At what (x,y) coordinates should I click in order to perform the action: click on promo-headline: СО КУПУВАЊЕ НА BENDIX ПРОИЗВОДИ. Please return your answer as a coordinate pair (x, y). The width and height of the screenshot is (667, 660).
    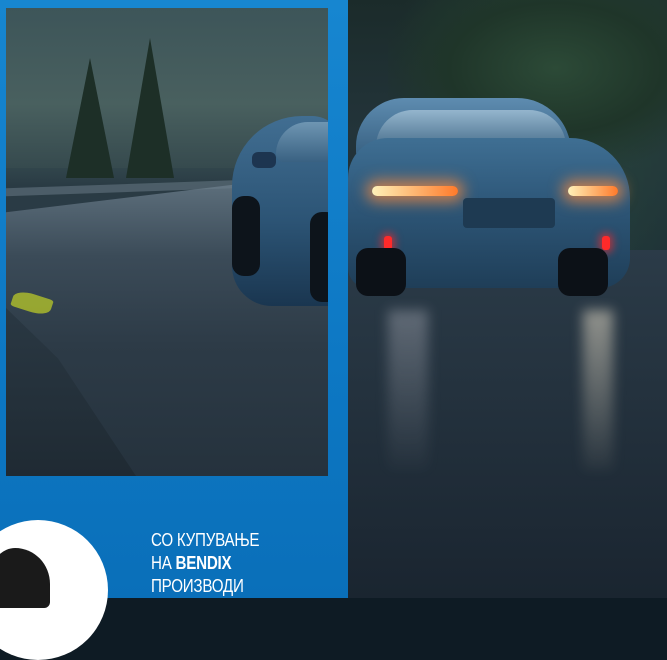
    Looking at the image, I should click on (229, 562).